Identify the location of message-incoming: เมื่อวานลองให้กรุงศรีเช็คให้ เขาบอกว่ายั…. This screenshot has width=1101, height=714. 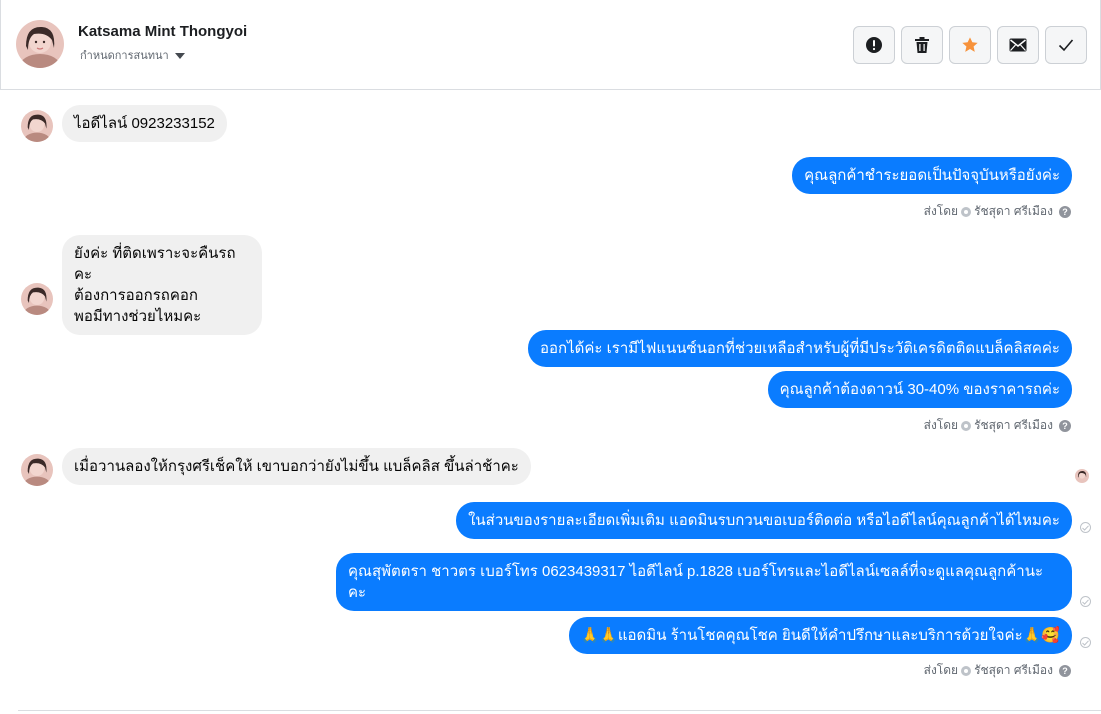
(296, 466).